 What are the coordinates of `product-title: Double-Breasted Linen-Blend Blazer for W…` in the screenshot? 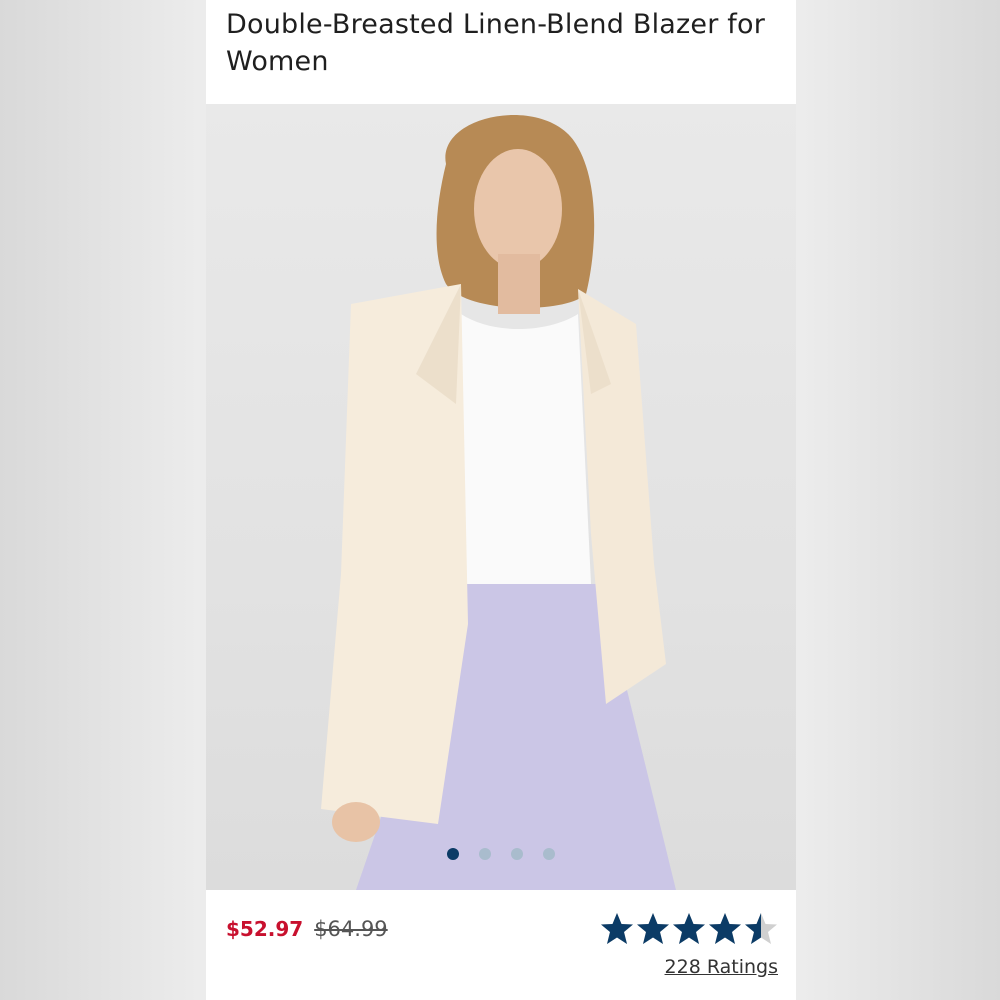 It's located at (496, 43).